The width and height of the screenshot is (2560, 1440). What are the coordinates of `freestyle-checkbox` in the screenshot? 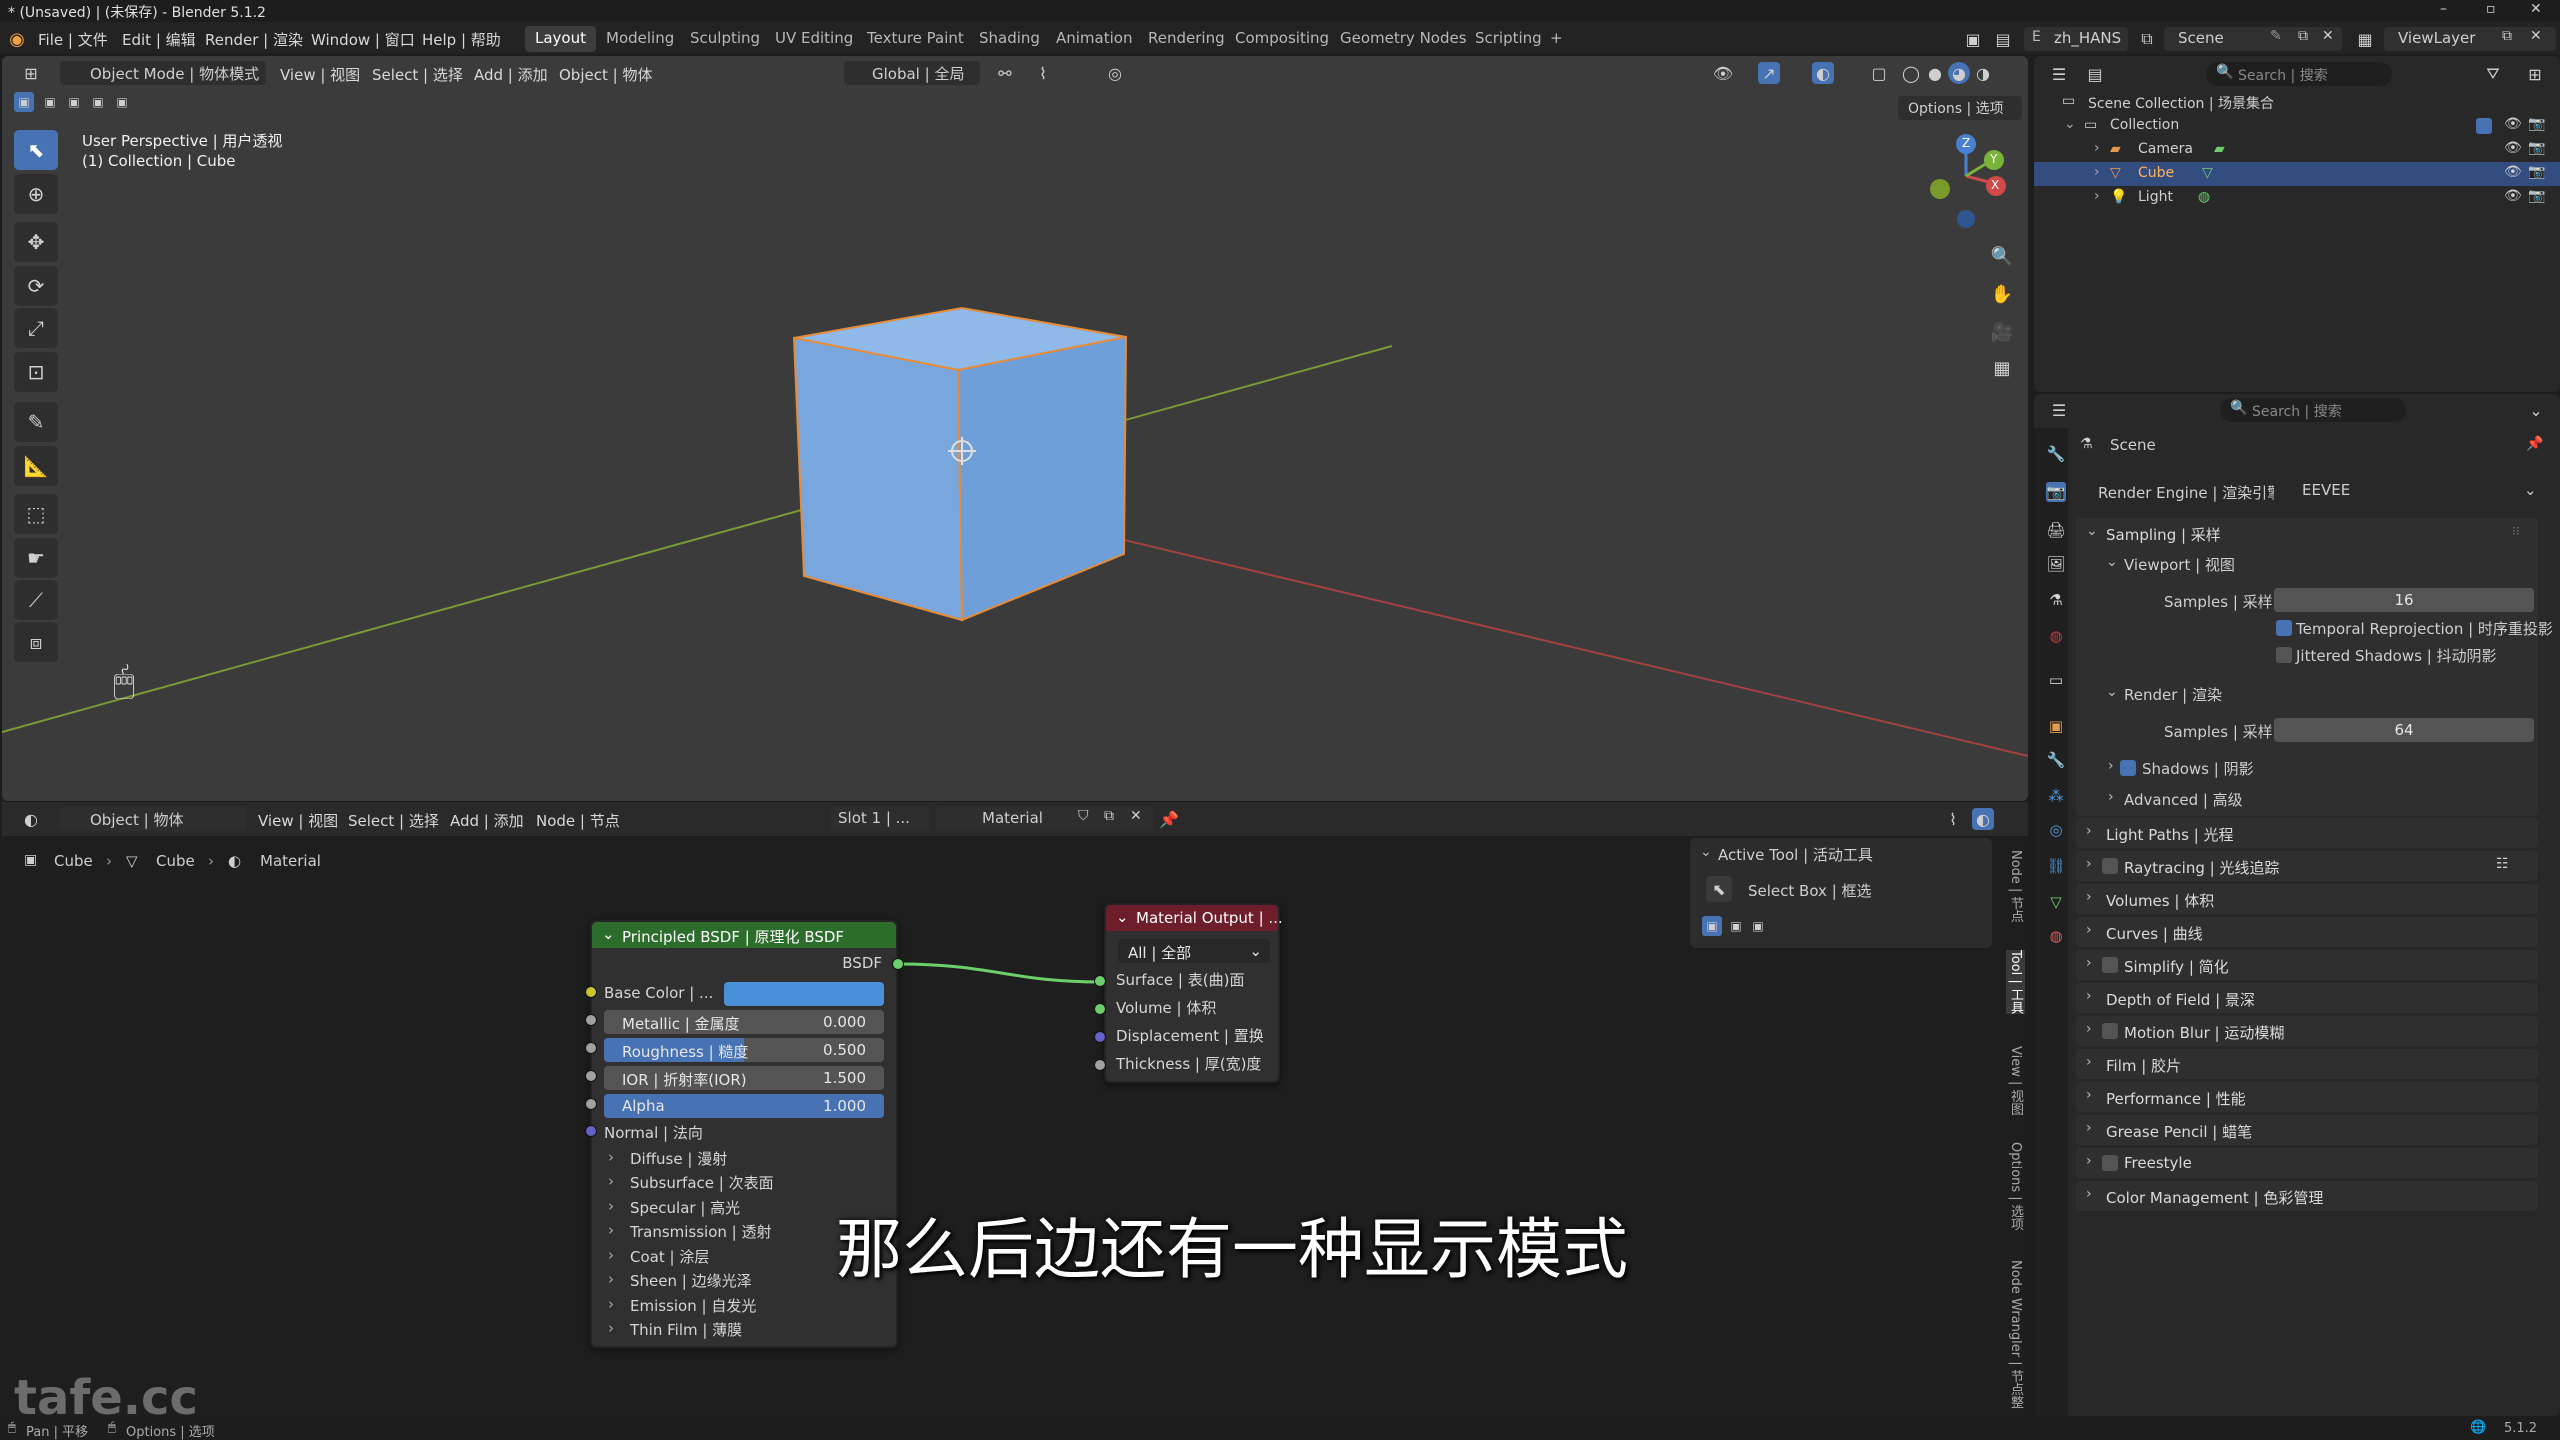 It's located at (2110, 1163).